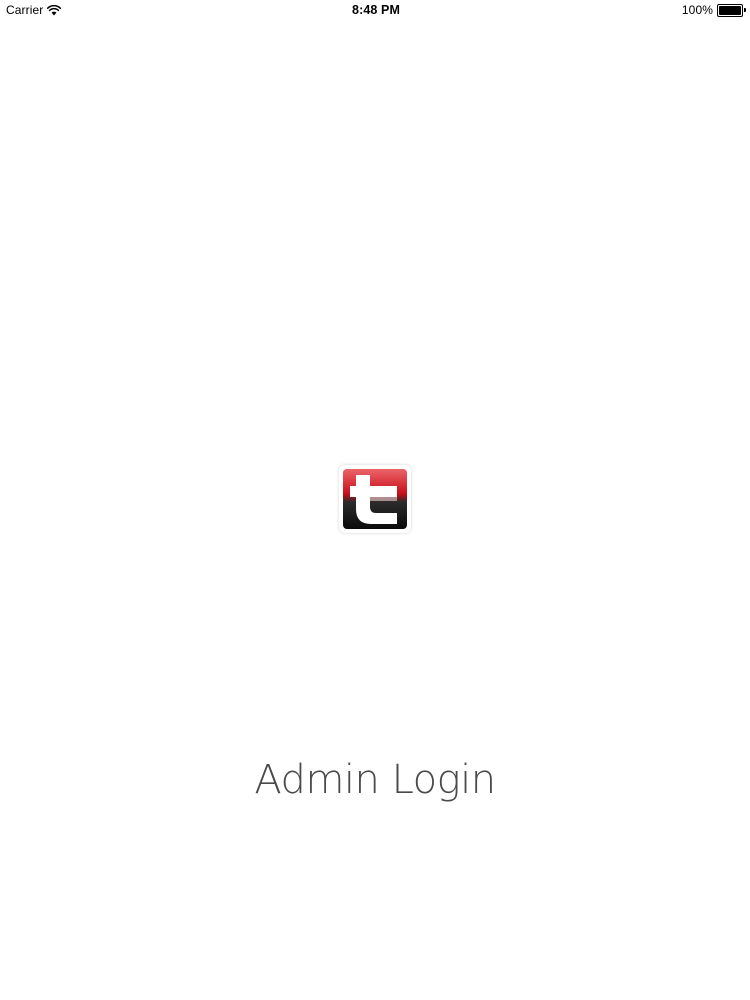 This screenshot has height=1000, width=750. What do you see at coordinates (626, 10) in the screenshot?
I see `status-right: 100%` at bounding box center [626, 10].